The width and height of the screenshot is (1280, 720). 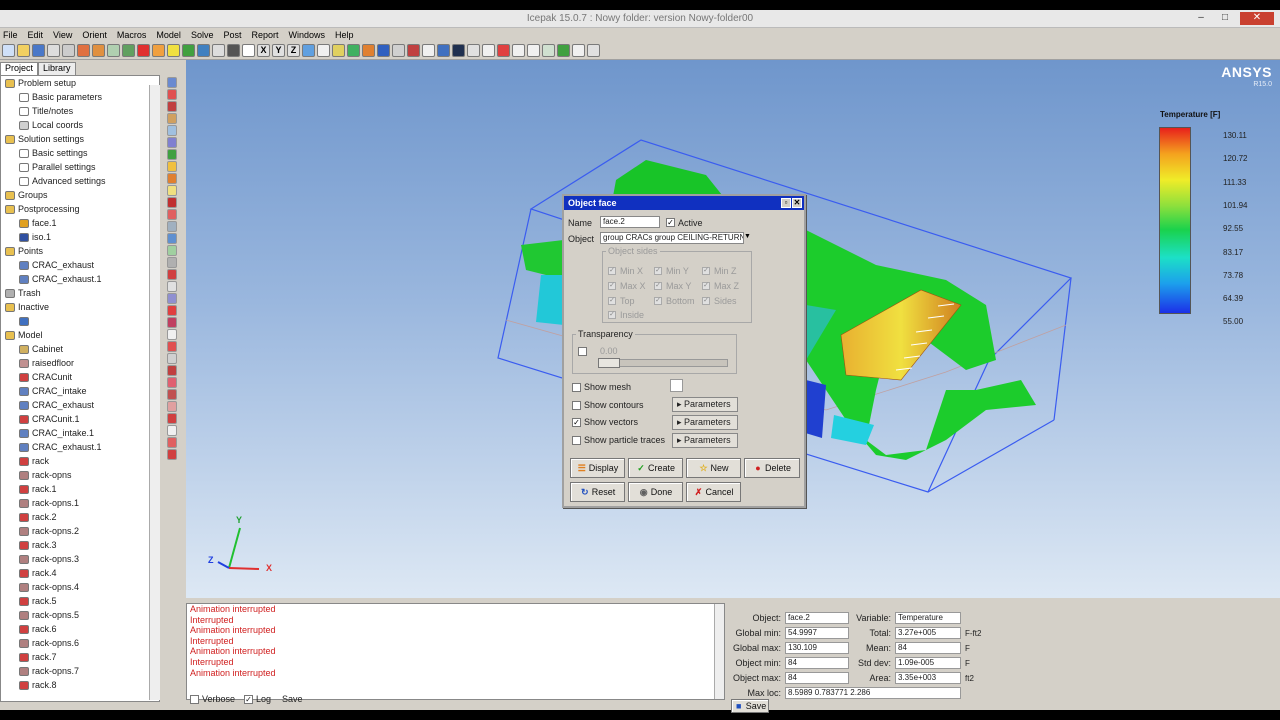 What do you see at coordinates (80, 419) in the screenshot?
I see `tree-item: CRACunit.1` at bounding box center [80, 419].